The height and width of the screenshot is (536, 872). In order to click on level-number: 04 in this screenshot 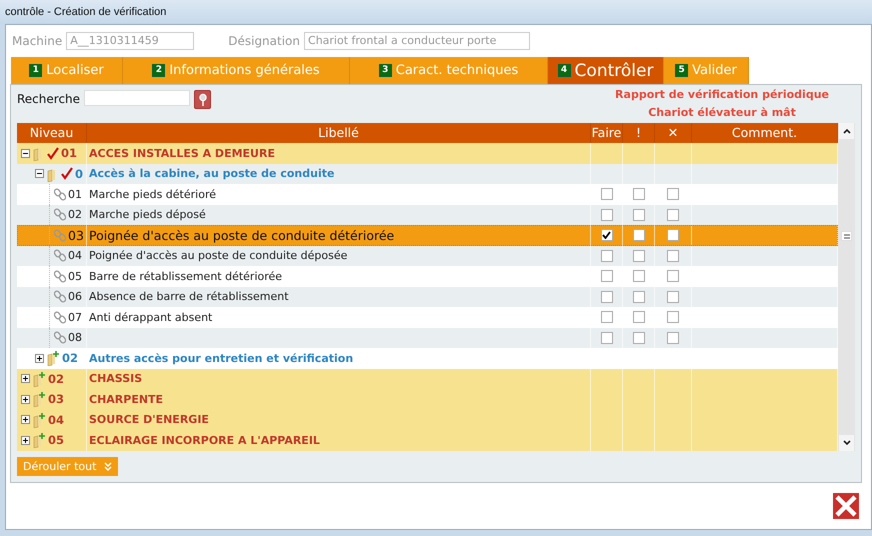, I will do `click(56, 419)`.